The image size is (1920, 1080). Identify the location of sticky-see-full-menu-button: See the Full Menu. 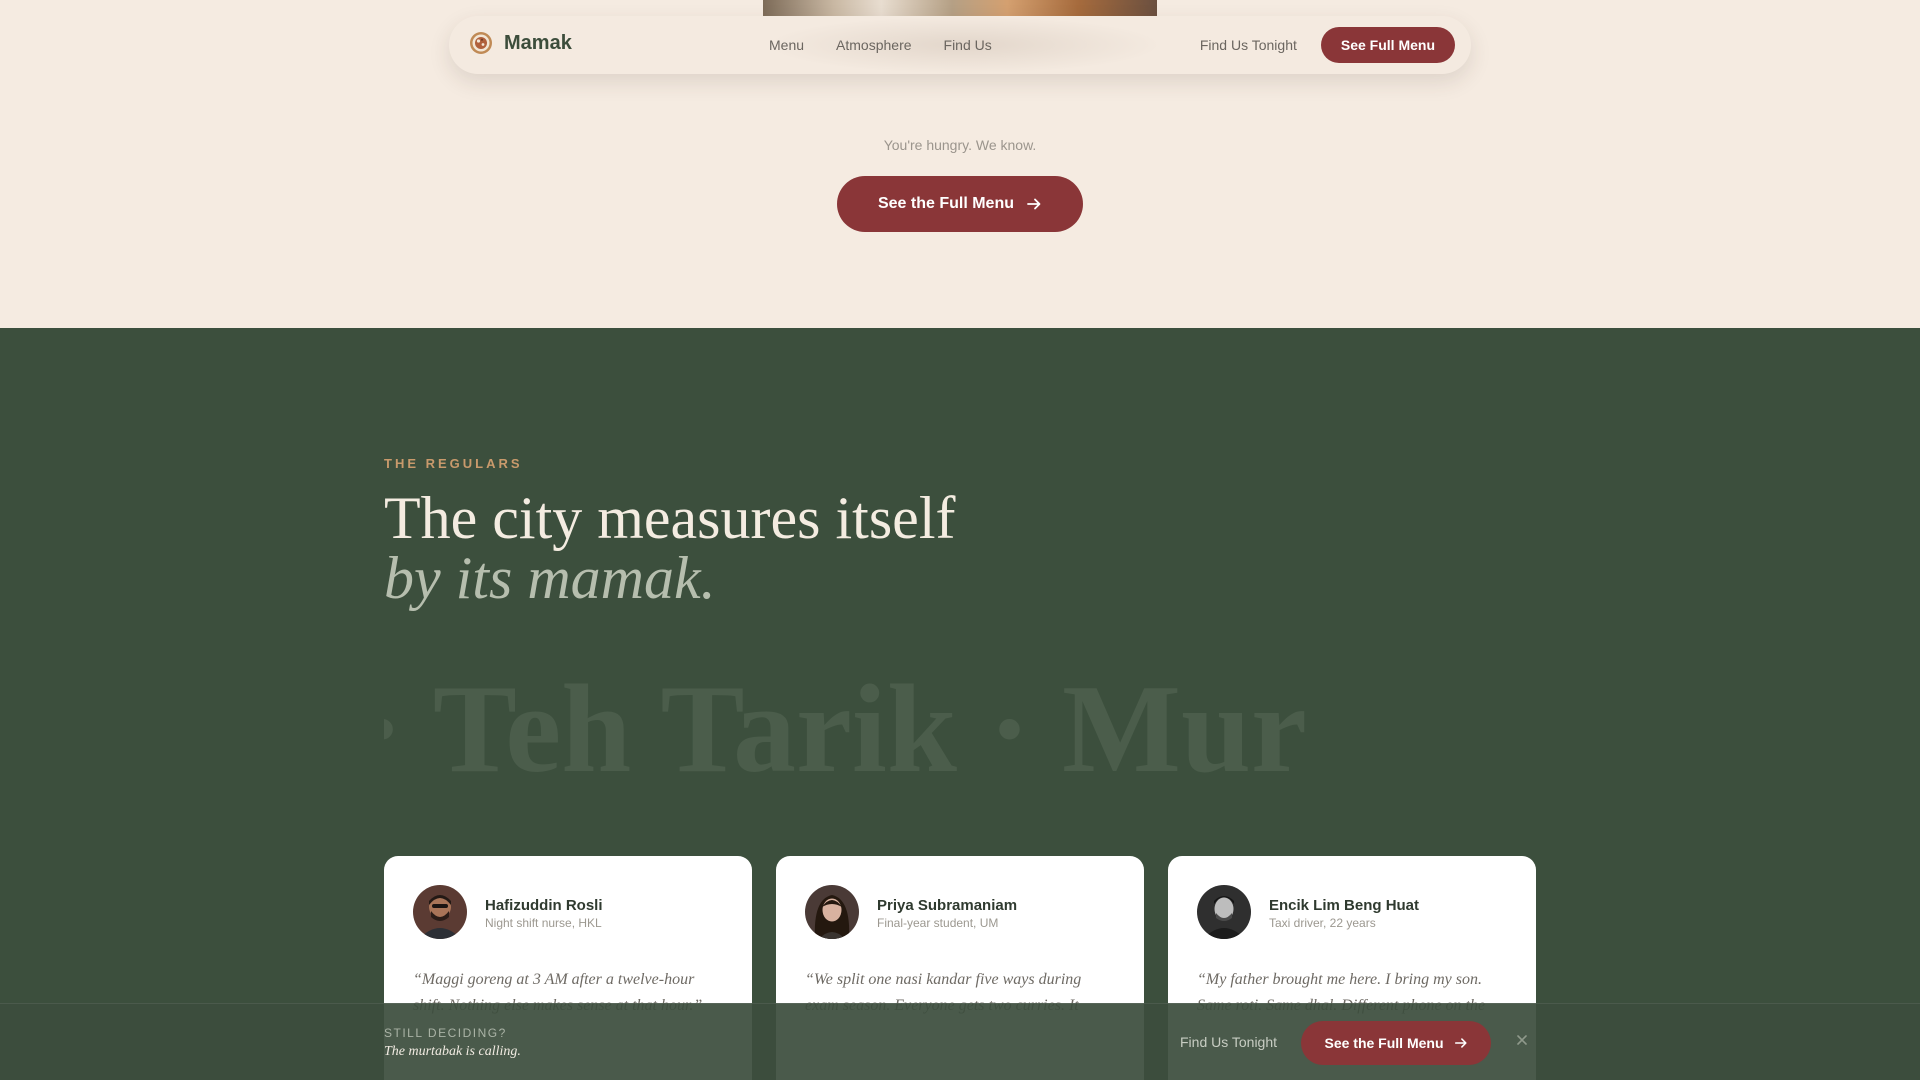
(1396, 1043).